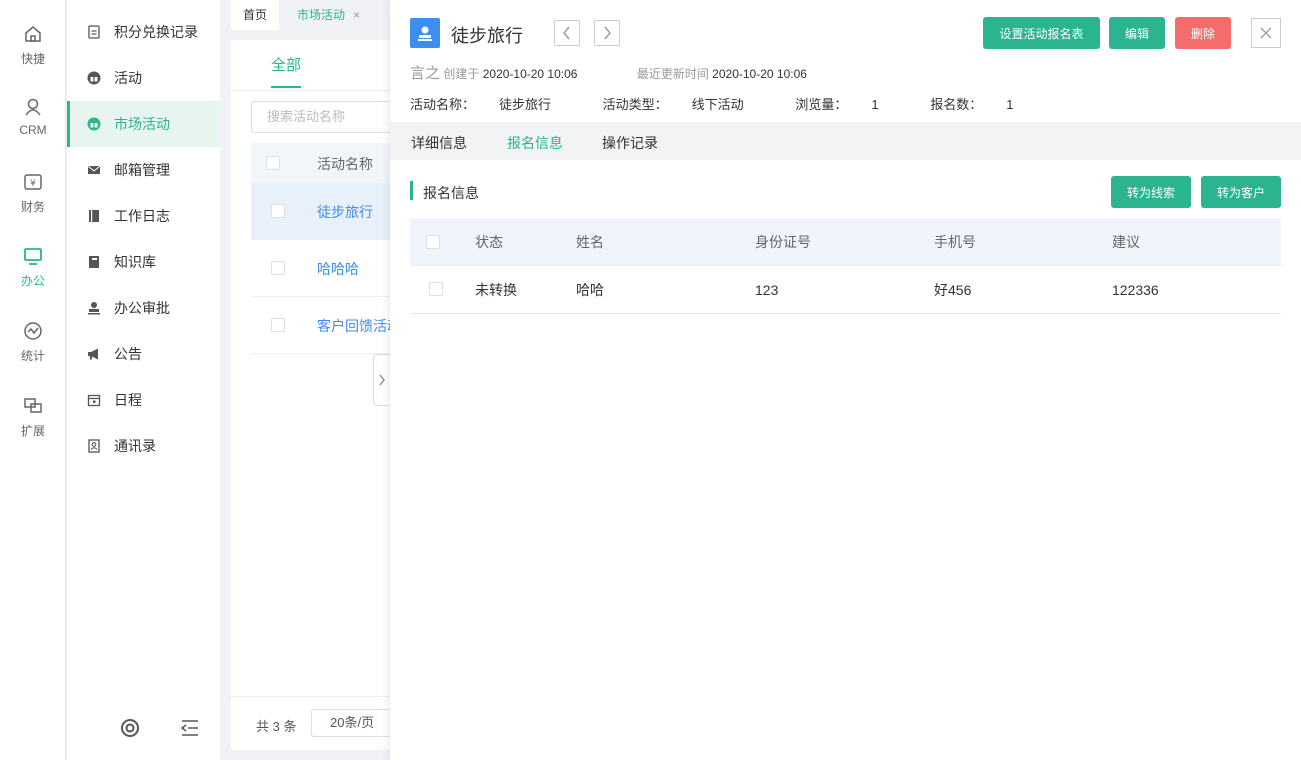 This screenshot has width=1301, height=760. I want to click on column-header-name: 活动名称, so click(345, 164).